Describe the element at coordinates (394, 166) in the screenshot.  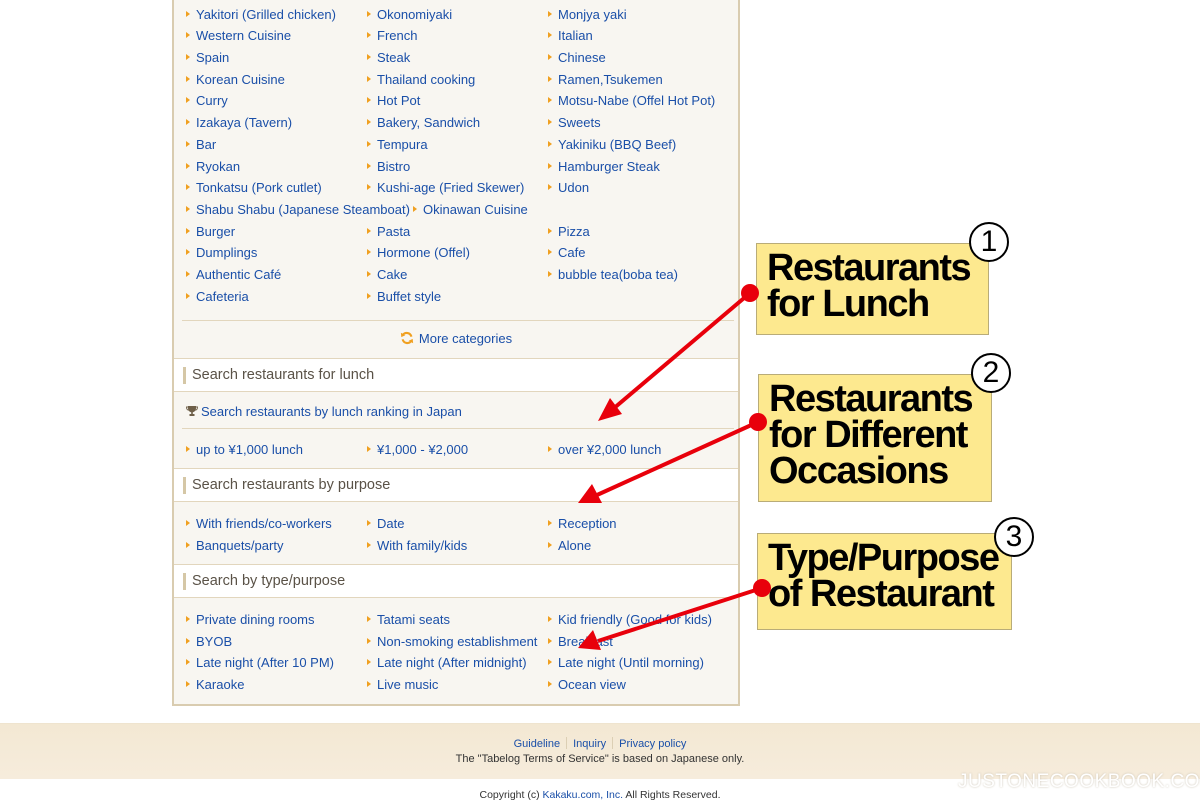
I see `category-label: Bistro` at that location.